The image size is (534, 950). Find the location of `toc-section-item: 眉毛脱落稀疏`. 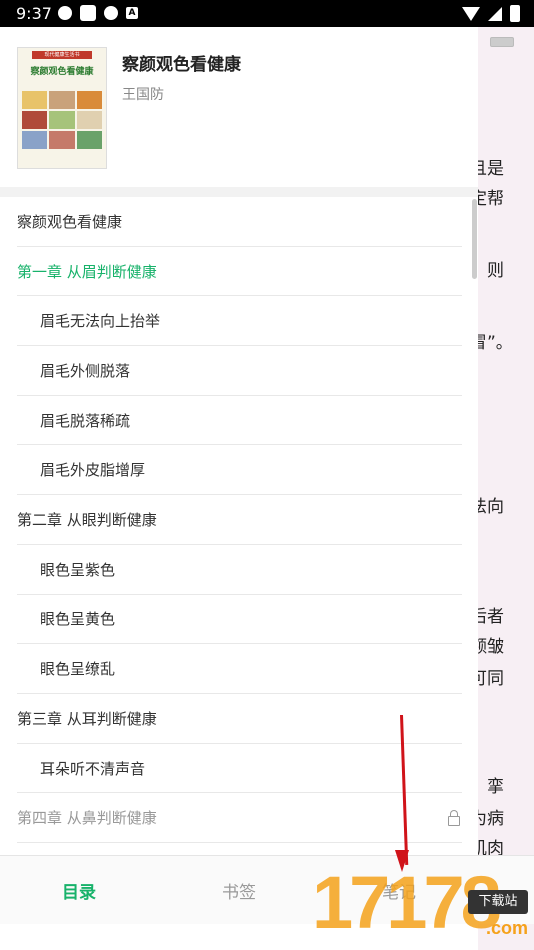

toc-section-item: 眉毛脱落稀疏 is located at coordinates (239, 421).